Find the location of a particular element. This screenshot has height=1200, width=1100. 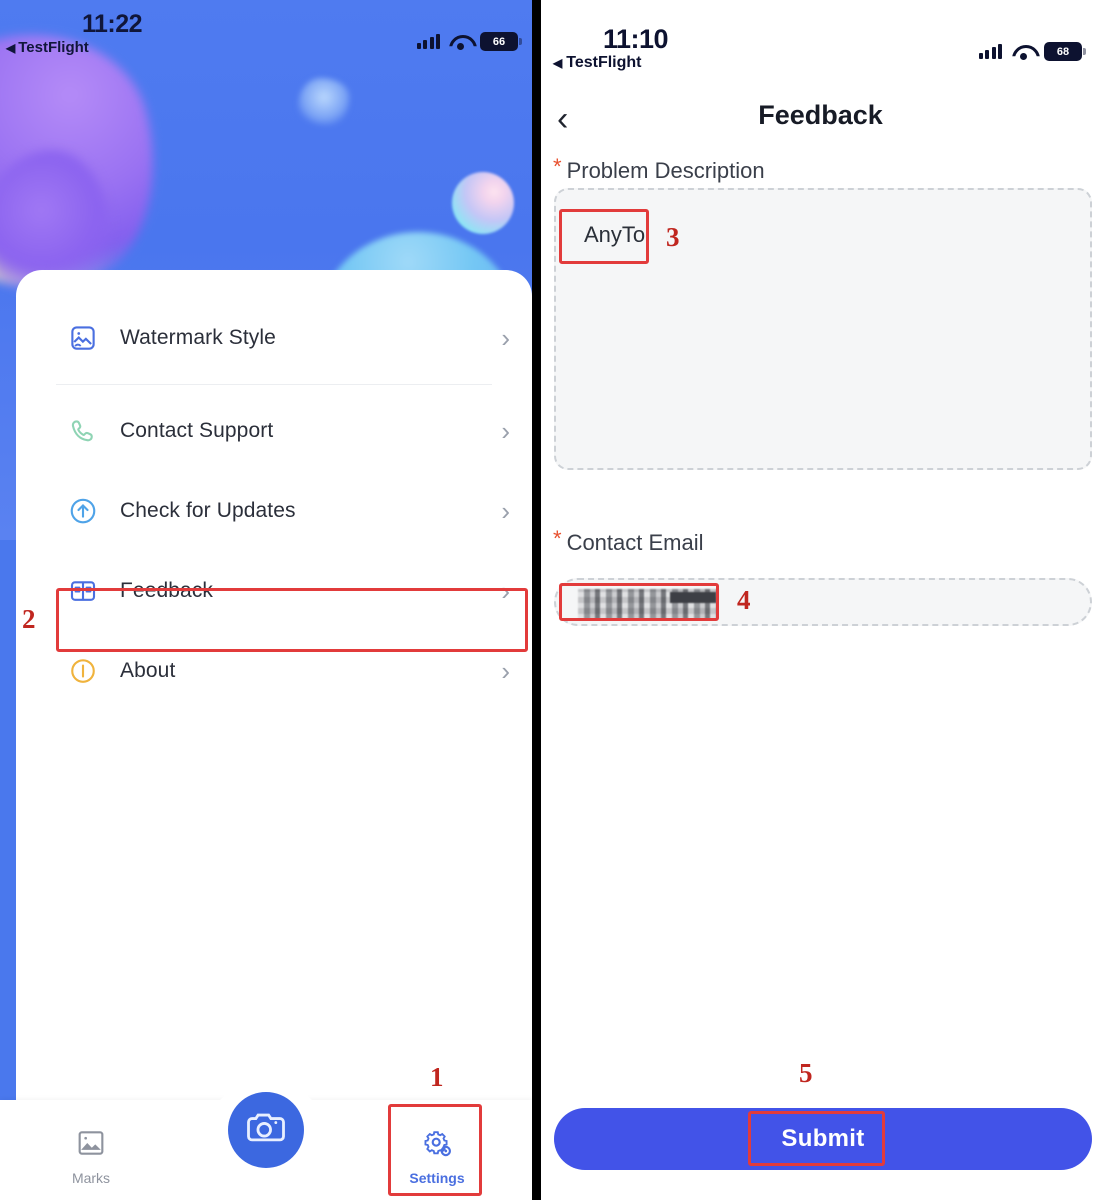

camera-capture-button is located at coordinates (266, 1130).